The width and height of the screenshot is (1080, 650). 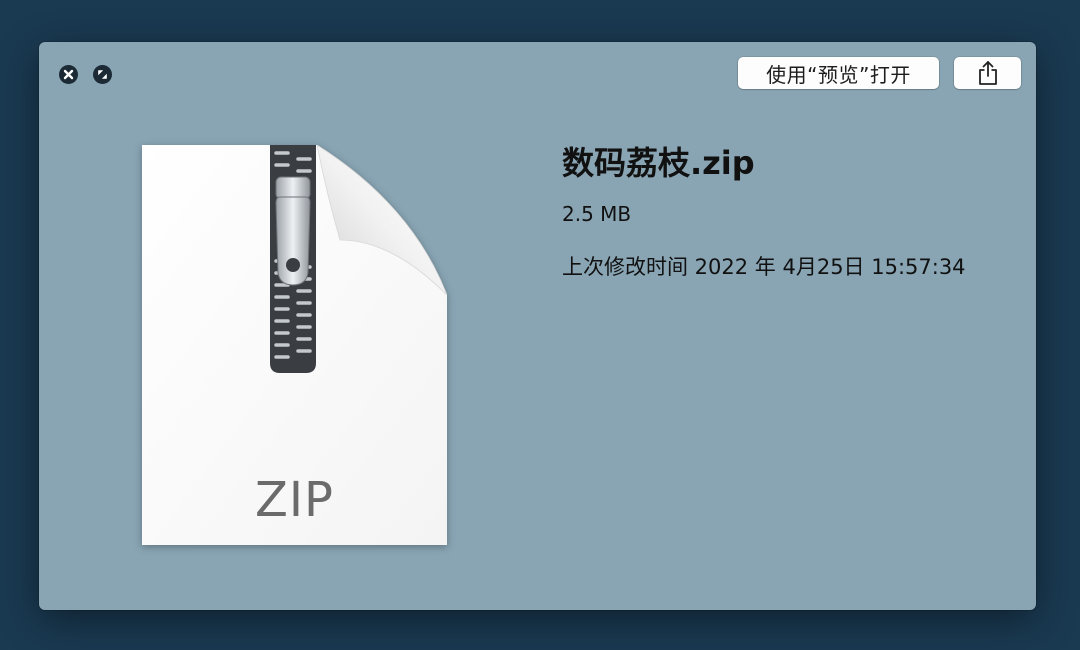 What do you see at coordinates (294, 500) in the screenshot?
I see `file-type-label: ZIP` at bounding box center [294, 500].